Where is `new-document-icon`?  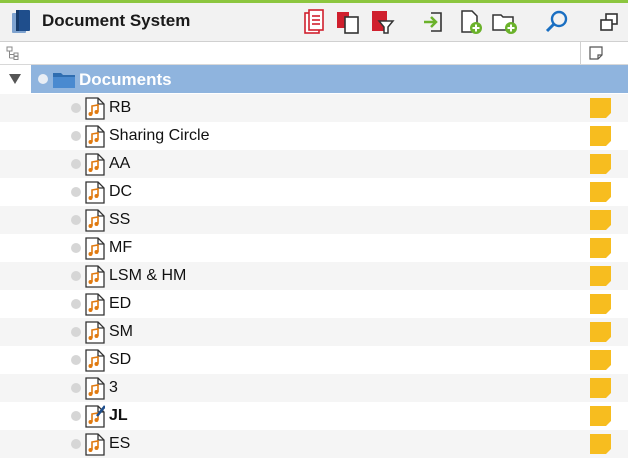 new-document-icon is located at coordinates (471, 22).